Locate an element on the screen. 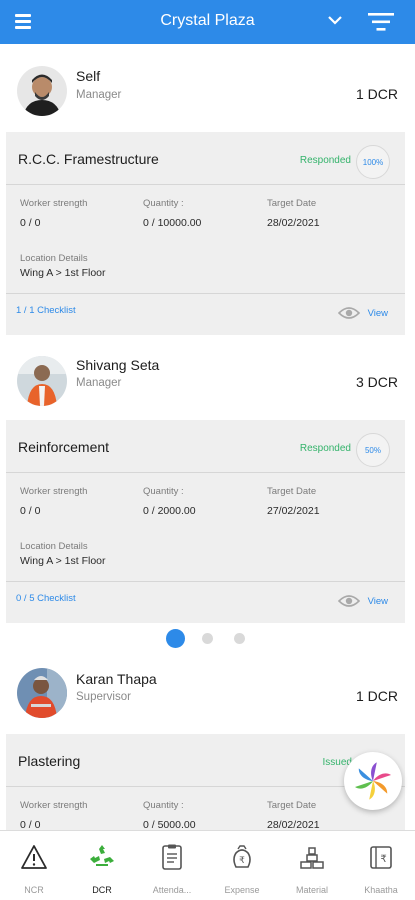  person-name: Self is located at coordinates (88, 76).